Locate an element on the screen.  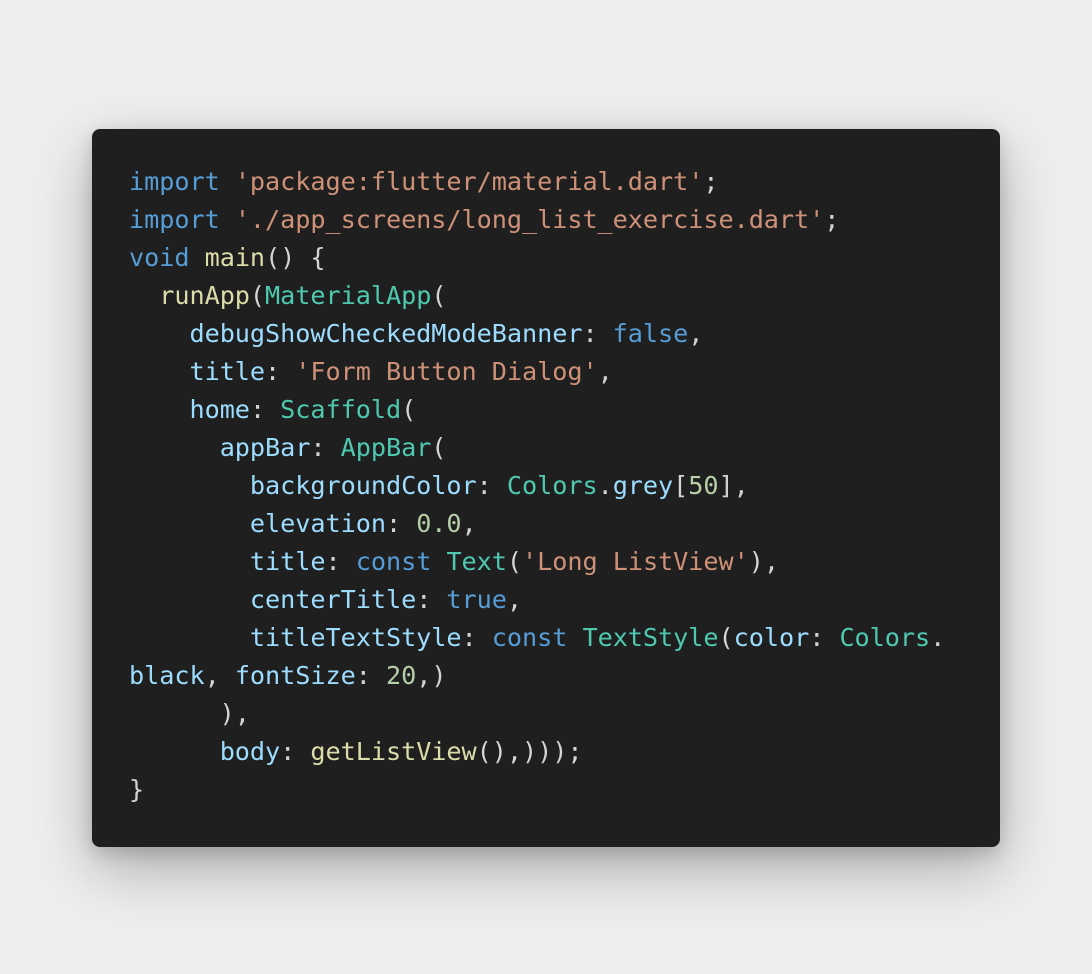
code-token-function: main is located at coordinates (235, 257).